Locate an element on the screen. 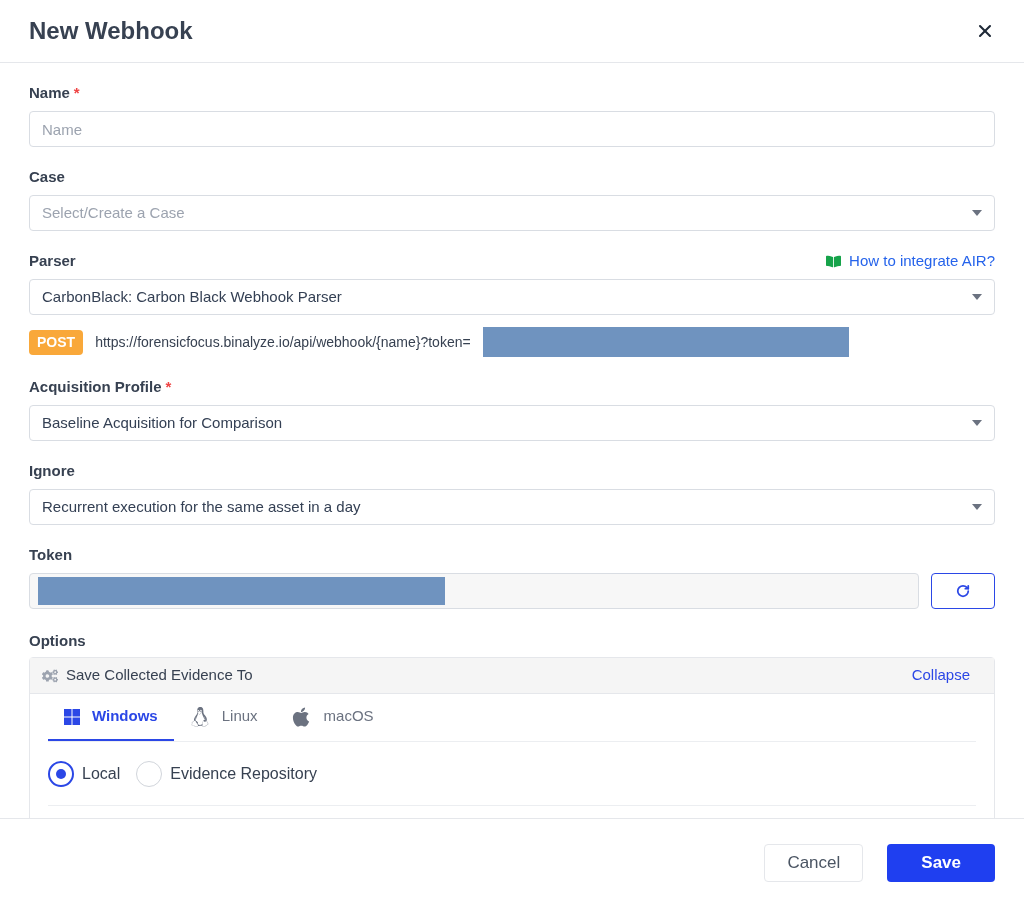 This screenshot has width=1024, height=906. method-badge: POST is located at coordinates (56, 342).